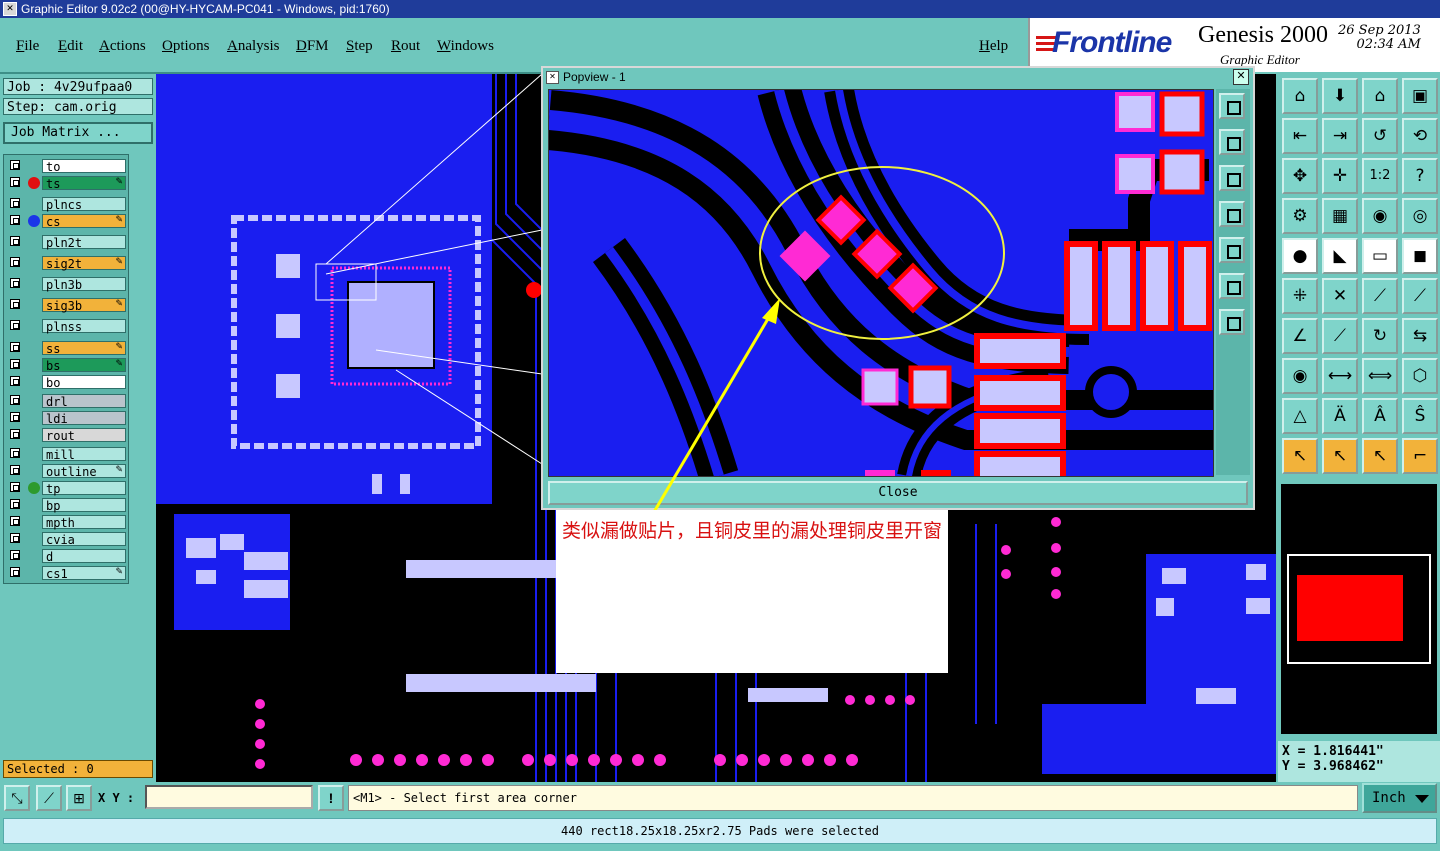  What do you see at coordinates (312, 46) in the screenshot?
I see `menu-dfm: DFM` at bounding box center [312, 46].